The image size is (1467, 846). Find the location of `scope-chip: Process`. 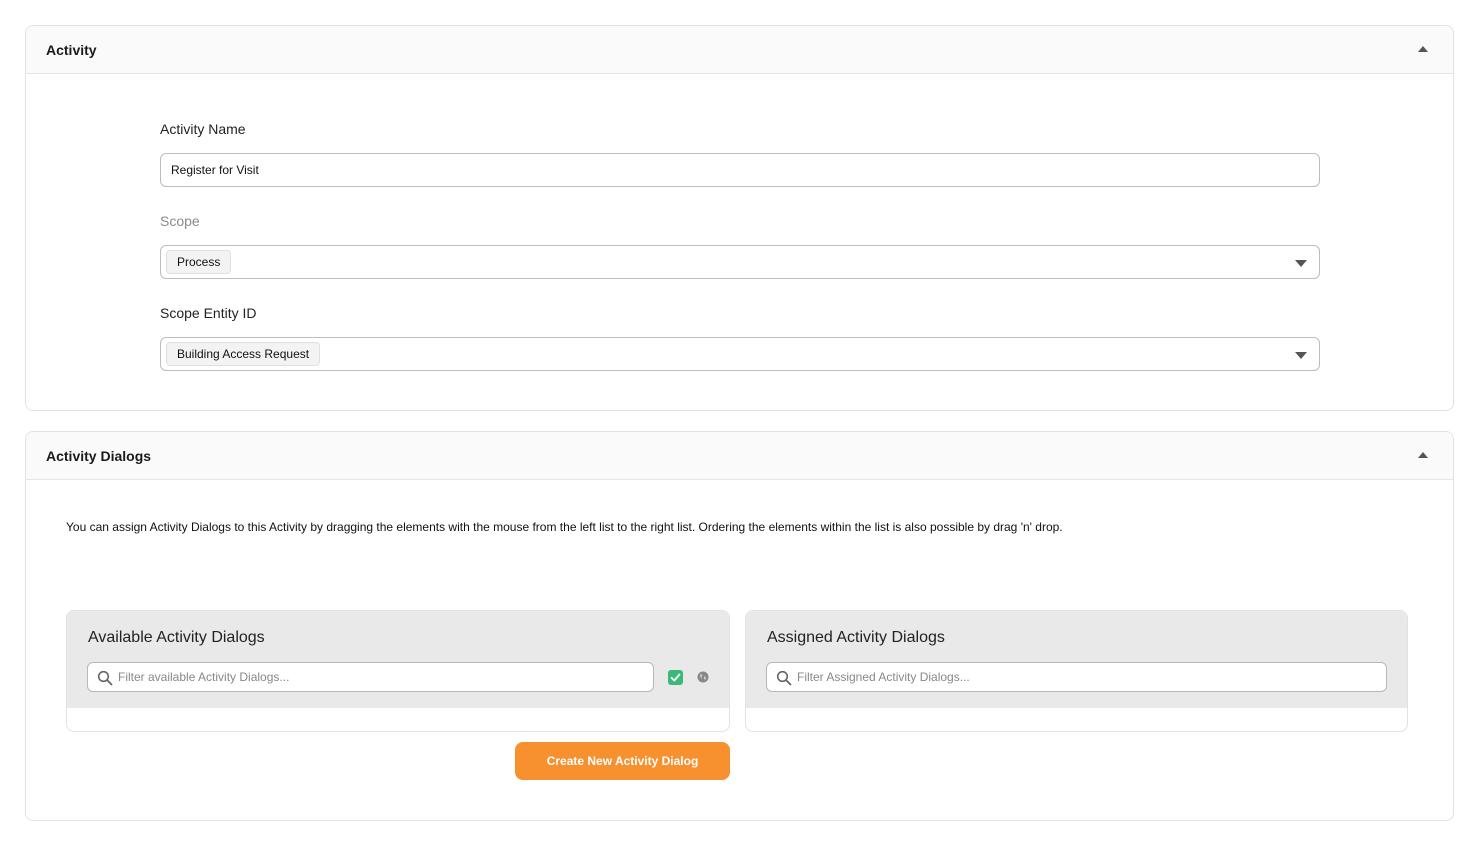

scope-chip: Process is located at coordinates (199, 262).